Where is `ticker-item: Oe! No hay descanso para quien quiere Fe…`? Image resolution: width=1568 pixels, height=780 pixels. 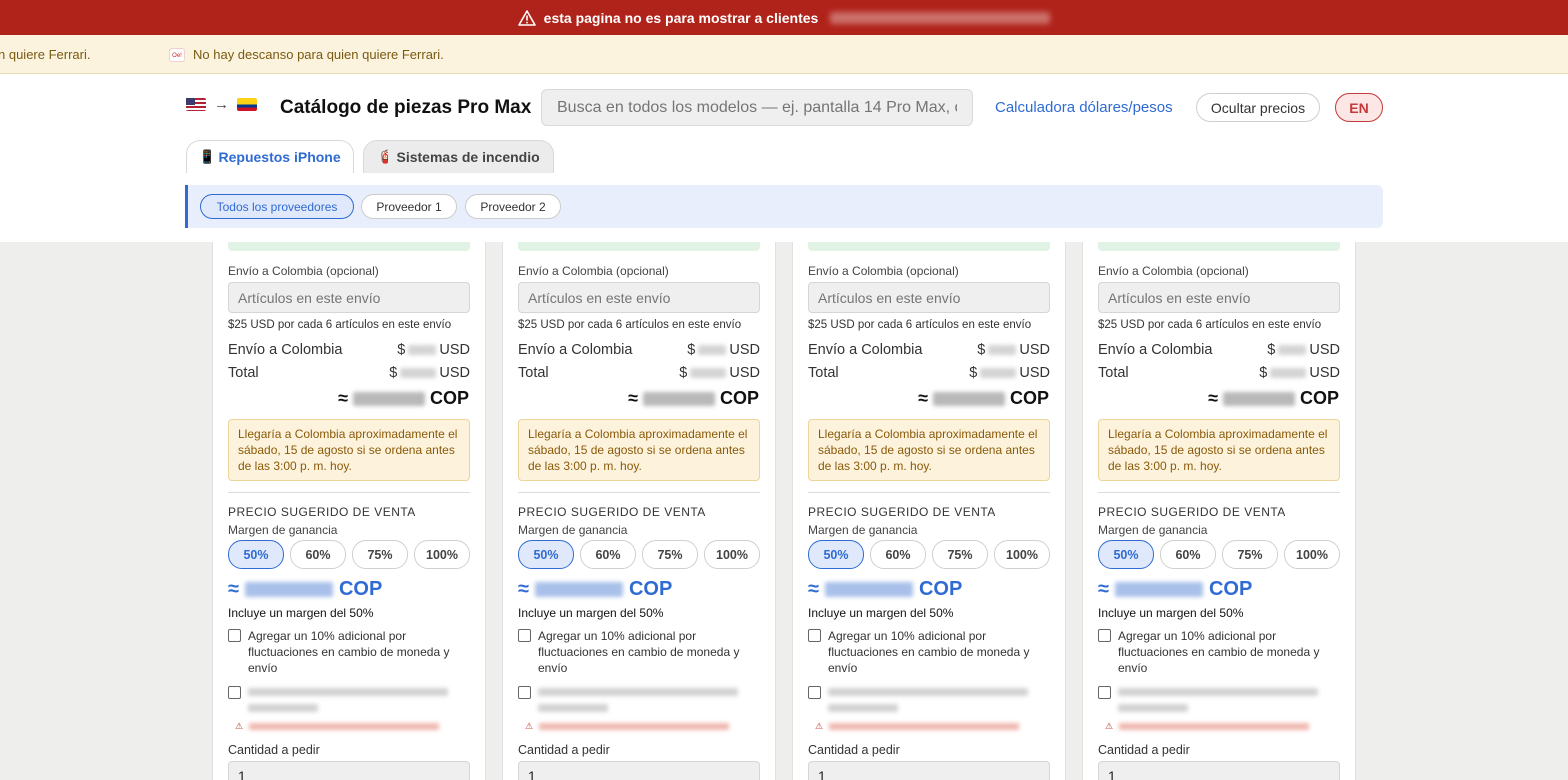
ticker-item: Oe! No hay descanso para quien quiere Fe… is located at coordinates (306, 54).